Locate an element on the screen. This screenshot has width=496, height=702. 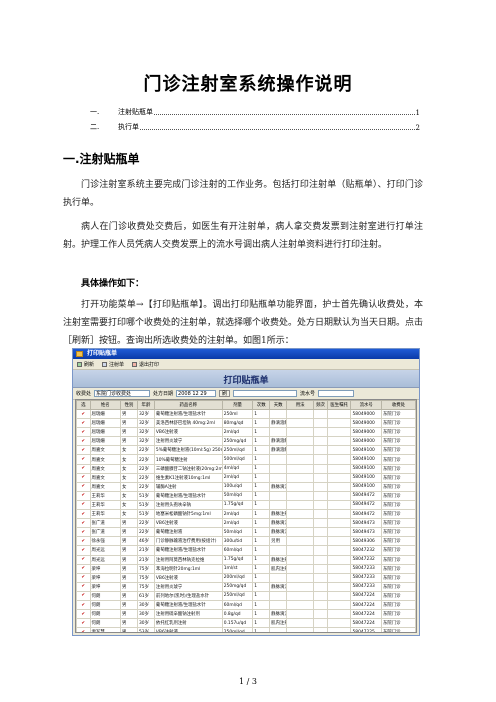
toc-entry: 一. 注射贴瓶单 1 is located at coordinates (255, 109).